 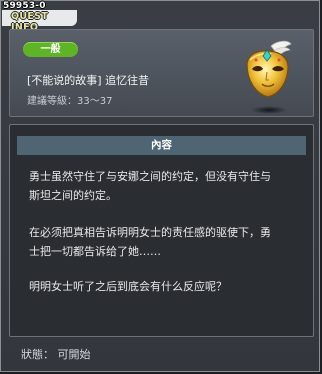 I want to click on quest-name: [不能说的故事] 追忆往昔, so click(x=88, y=80).